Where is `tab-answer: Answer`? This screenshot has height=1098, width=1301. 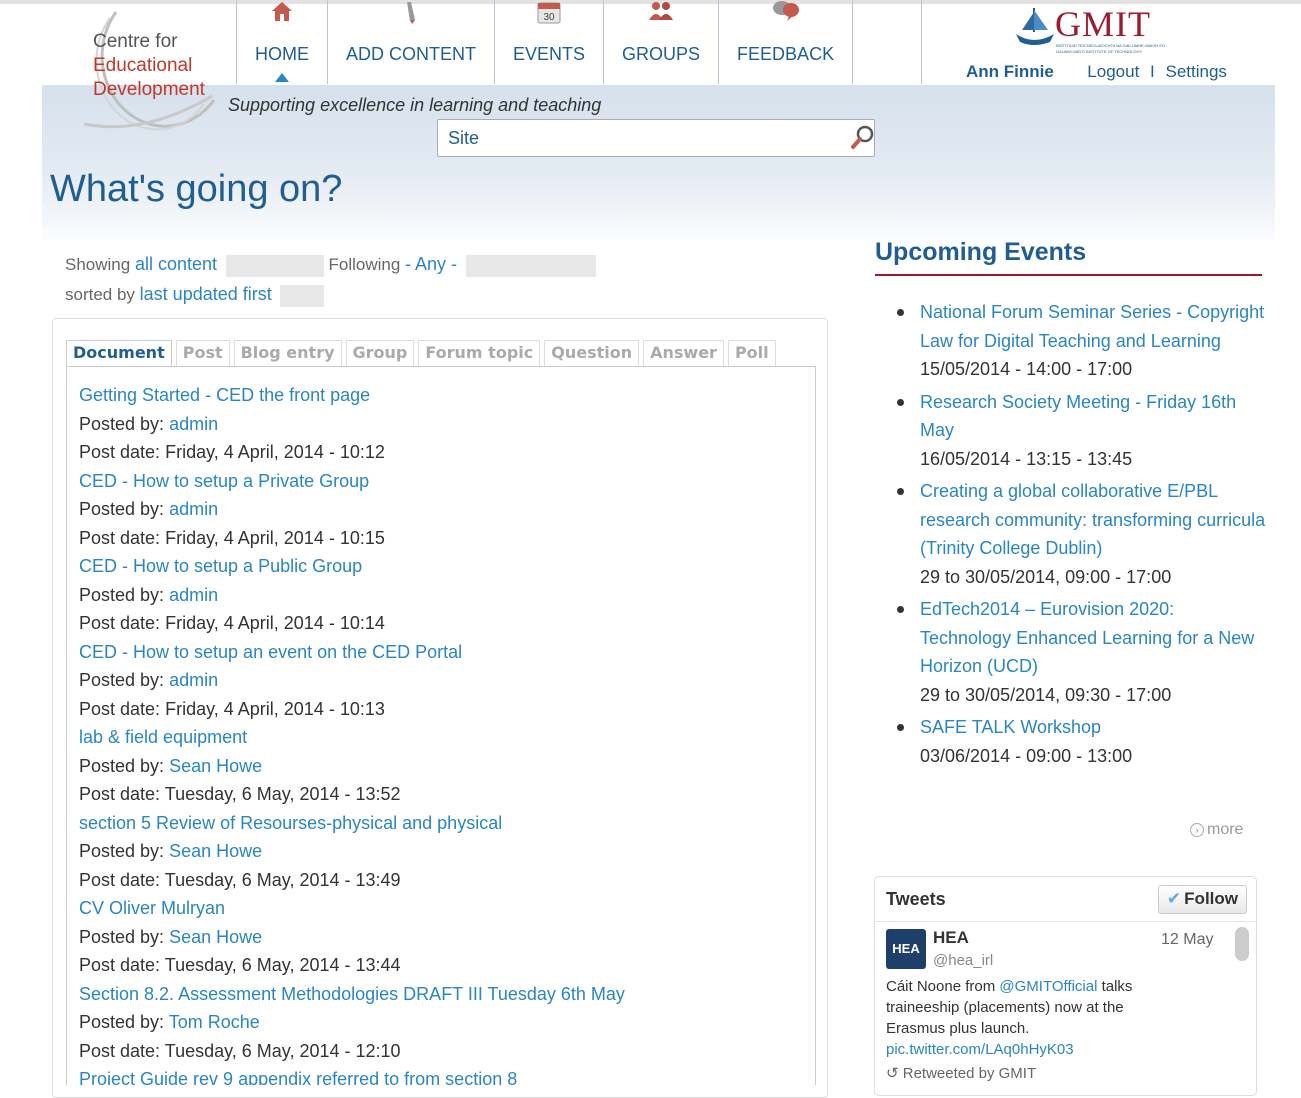 tab-answer: Answer is located at coordinates (683, 353).